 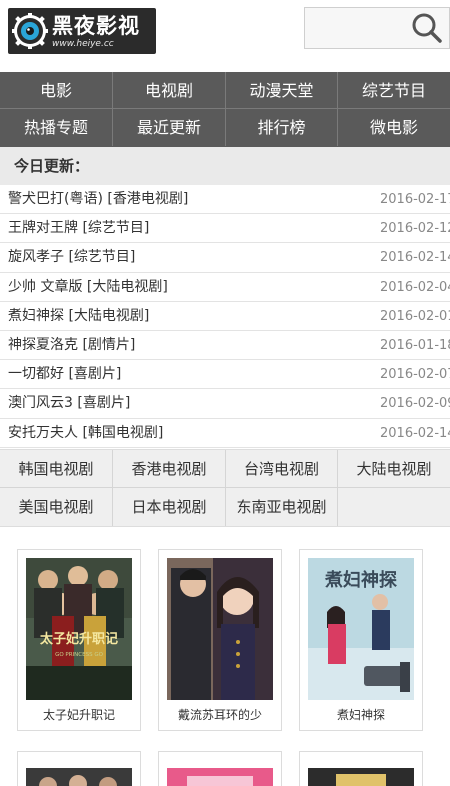 I want to click on list-item: 少帅 文章版 [大陆电视剧] 2016-02-04, so click(x=225, y=287).